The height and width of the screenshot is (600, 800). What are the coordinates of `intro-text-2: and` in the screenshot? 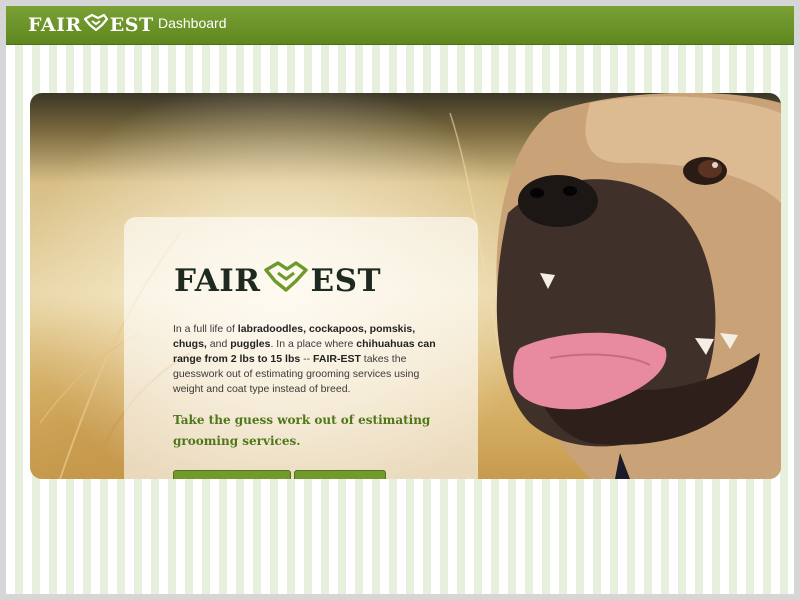 It's located at (218, 344).